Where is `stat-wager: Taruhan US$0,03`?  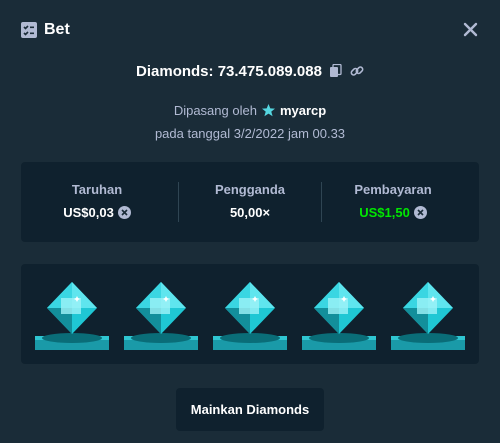 stat-wager: Taruhan US$0,03 is located at coordinates (97, 202).